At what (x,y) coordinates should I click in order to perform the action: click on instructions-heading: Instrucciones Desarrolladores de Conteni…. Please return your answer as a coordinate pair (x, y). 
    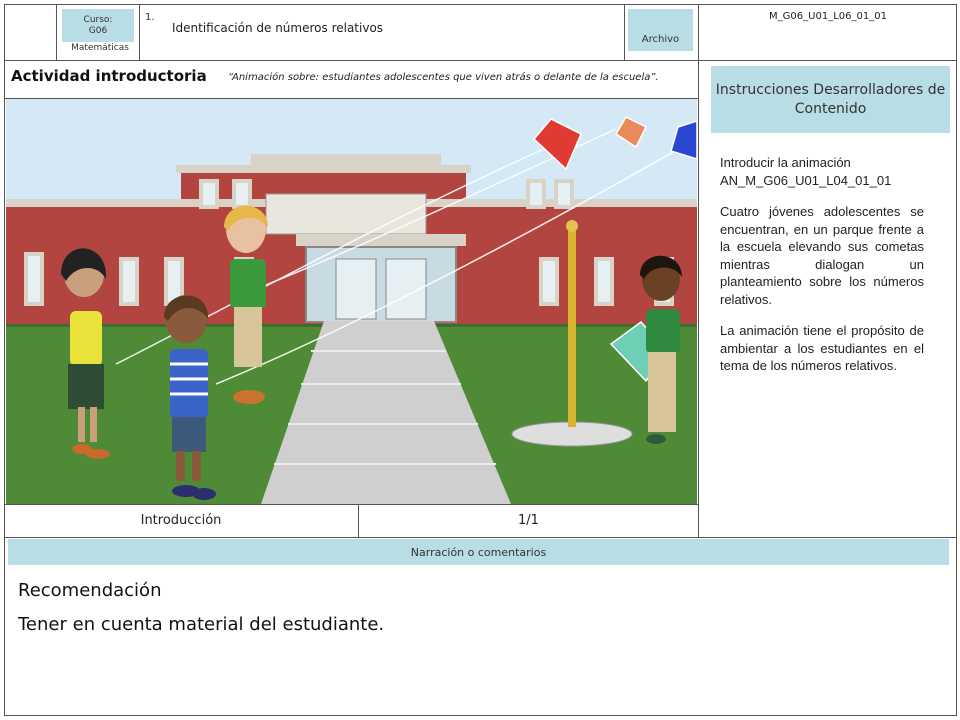
    Looking at the image, I should click on (830, 99).